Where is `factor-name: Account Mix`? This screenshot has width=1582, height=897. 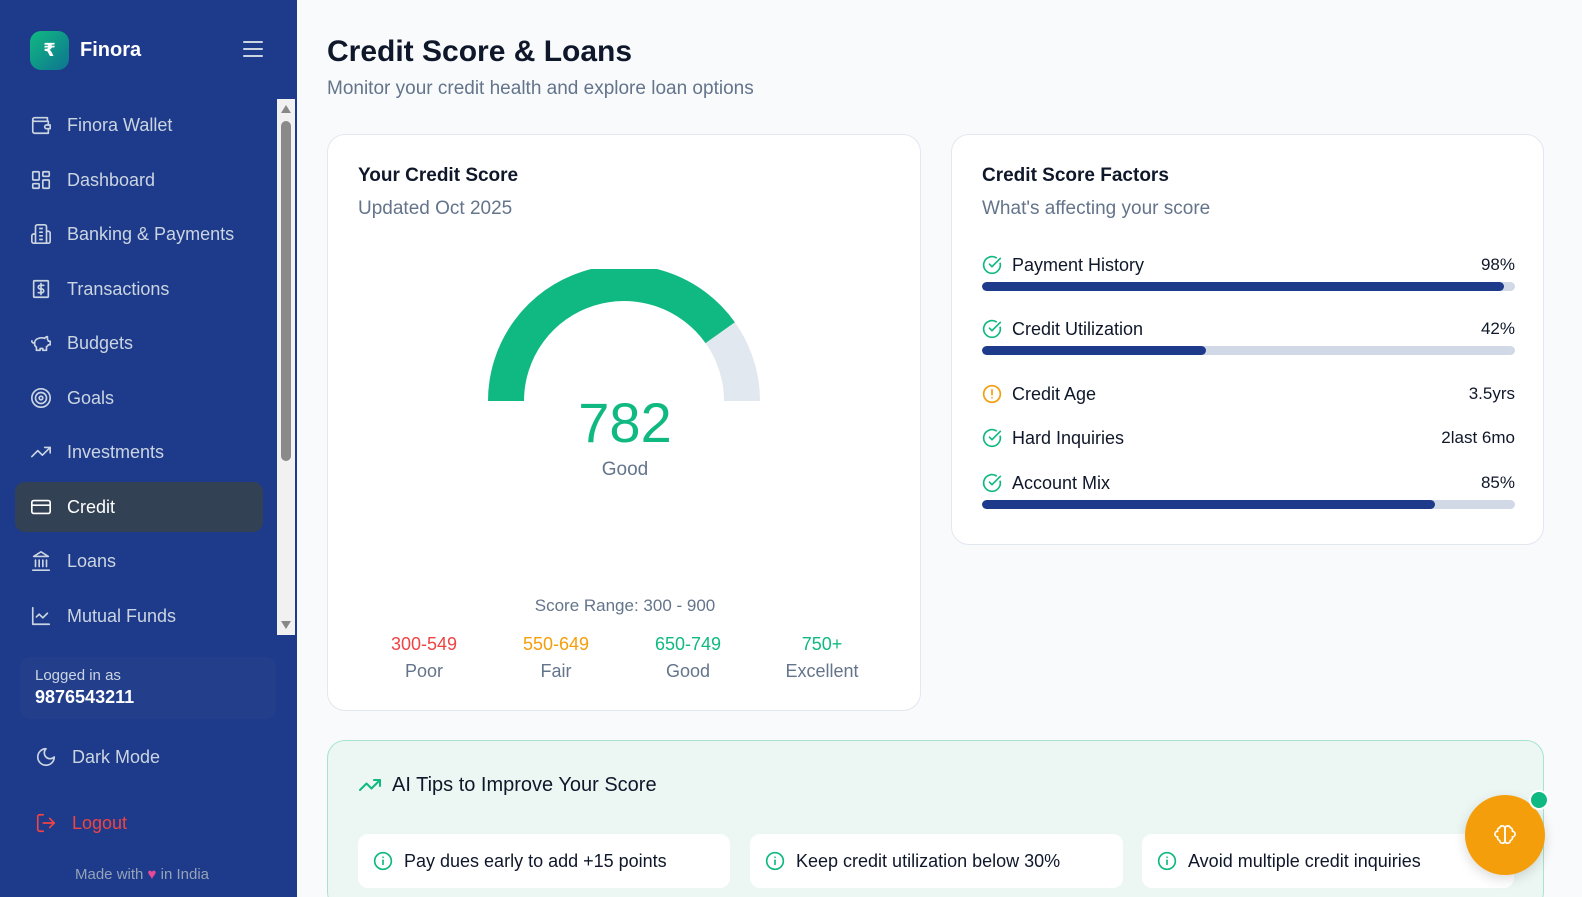
factor-name: Account Mix is located at coordinates (1061, 482).